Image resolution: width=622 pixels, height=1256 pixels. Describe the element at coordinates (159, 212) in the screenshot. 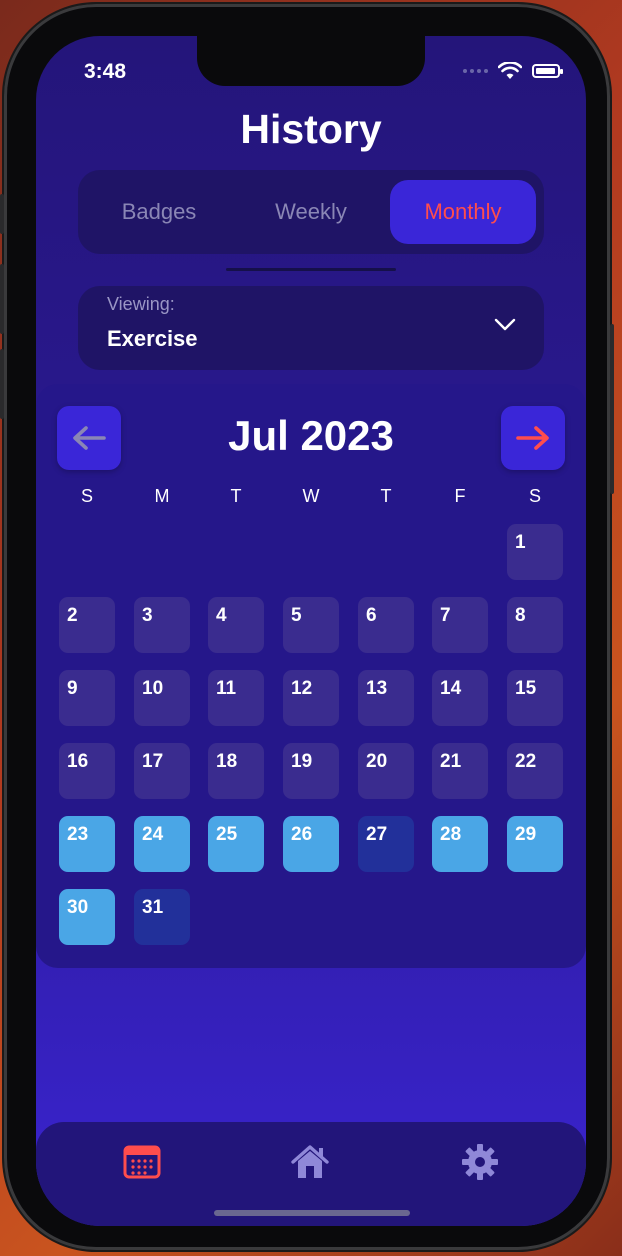

I see `tab-badges: Badges` at that location.